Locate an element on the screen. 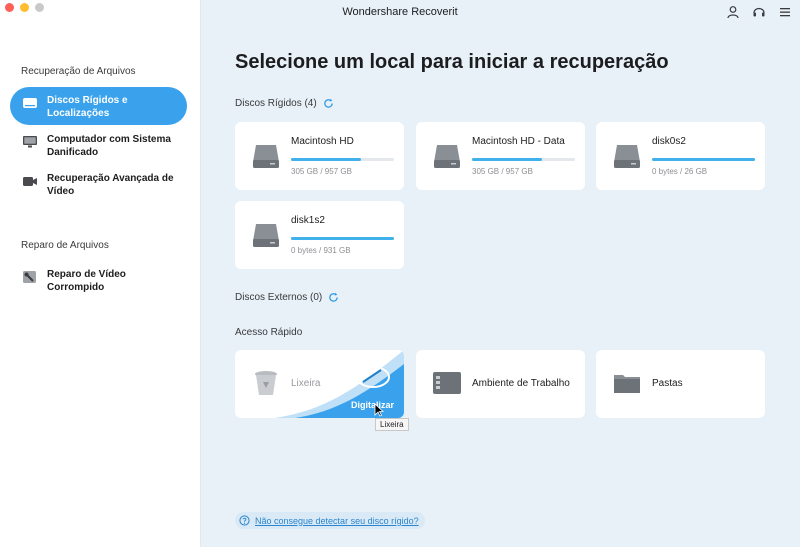  sidebar-item-advanced-video: Recuperação Avançada de Vídeo is located at coordinates (98, 187).